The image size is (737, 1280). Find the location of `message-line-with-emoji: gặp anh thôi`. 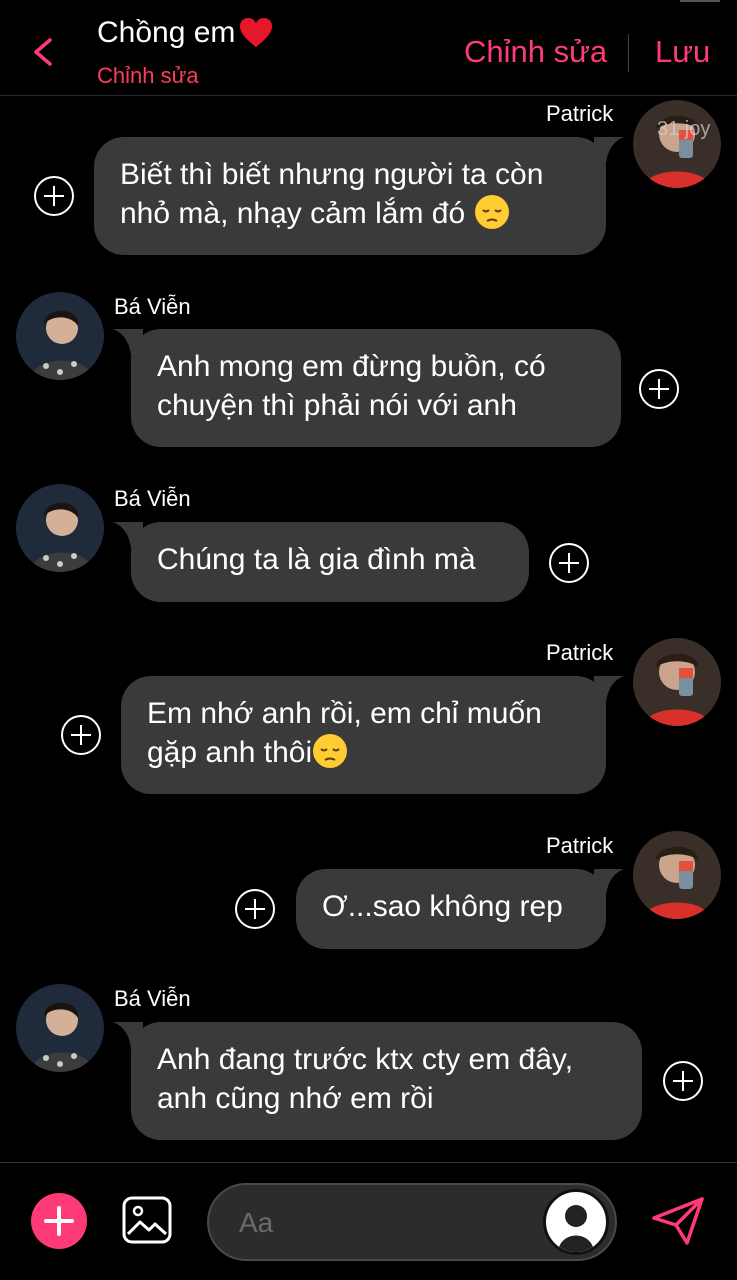

message-line-with-emoji: gặp anh thôi is located at coordinates (363, 752).